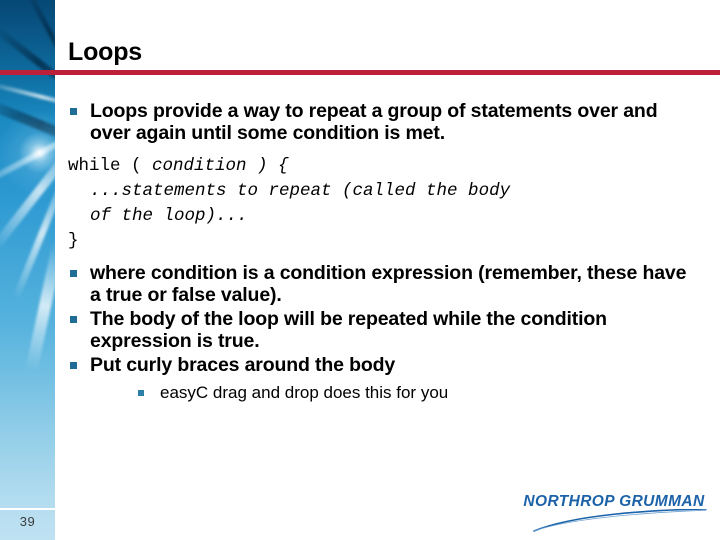 The width and height of the screenshot is (720, 540). What do you see at coordinates (110, 166) in the screenshot?
I see `code-keyword: while (` at bounding box center [110, 166].